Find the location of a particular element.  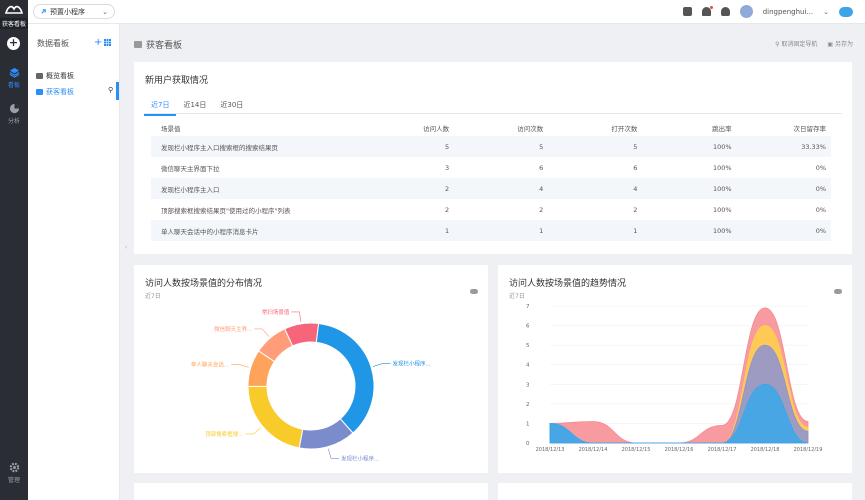

sidebar-item-acquisition: 获客看板 is located at coordinates (55, 92).